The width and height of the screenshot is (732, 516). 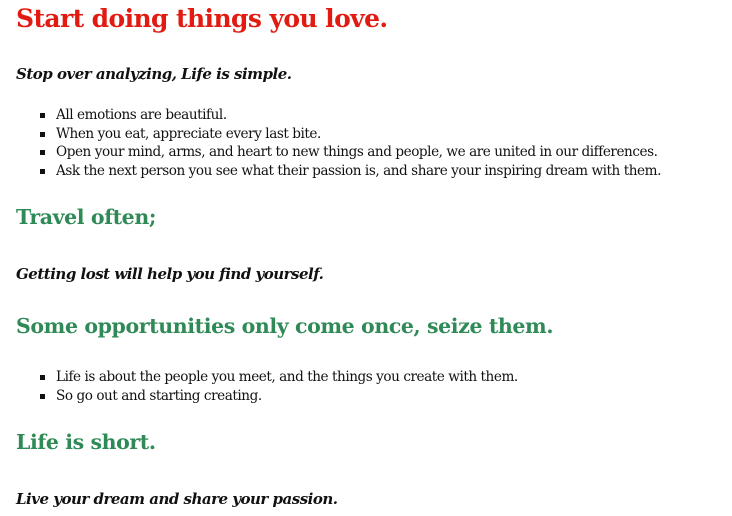 What do you see at coordinates (330, 115) in the screenshot?
I see `list-item: All emotions are beautiful.` at bounding box center [330, 115].